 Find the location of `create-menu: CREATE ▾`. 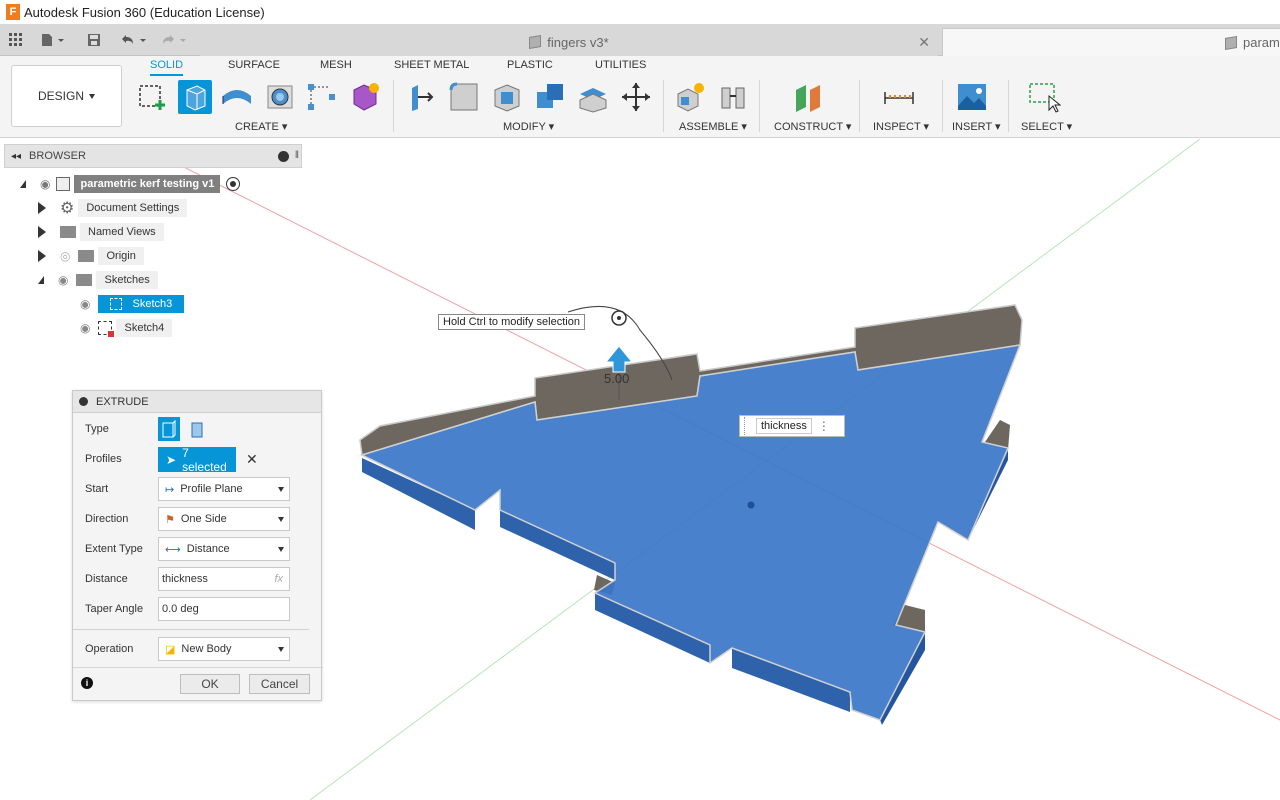

create-menu: CREATE ▾ is located at coordinates (261, 126).